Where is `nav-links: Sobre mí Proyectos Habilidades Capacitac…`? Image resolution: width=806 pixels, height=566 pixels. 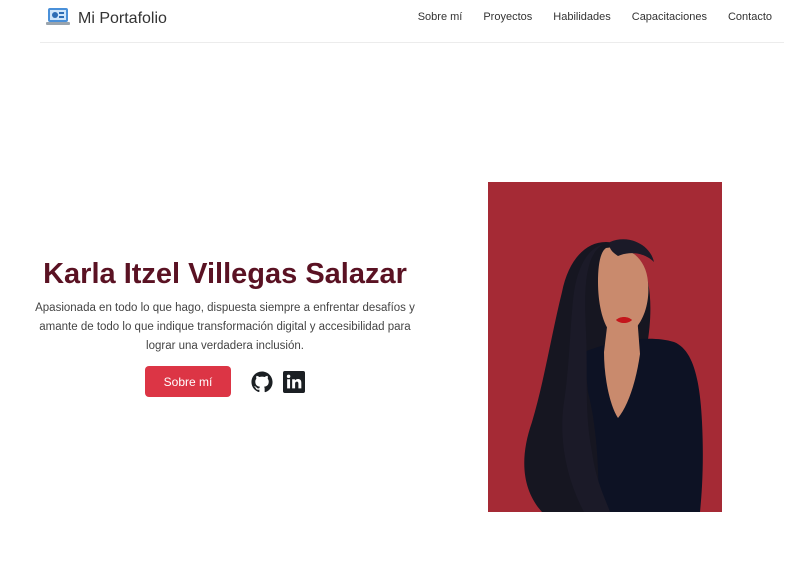
nav-links: Sobre mí Proyectos Habilidades Capacitac… is located at coordinates (595, 17).